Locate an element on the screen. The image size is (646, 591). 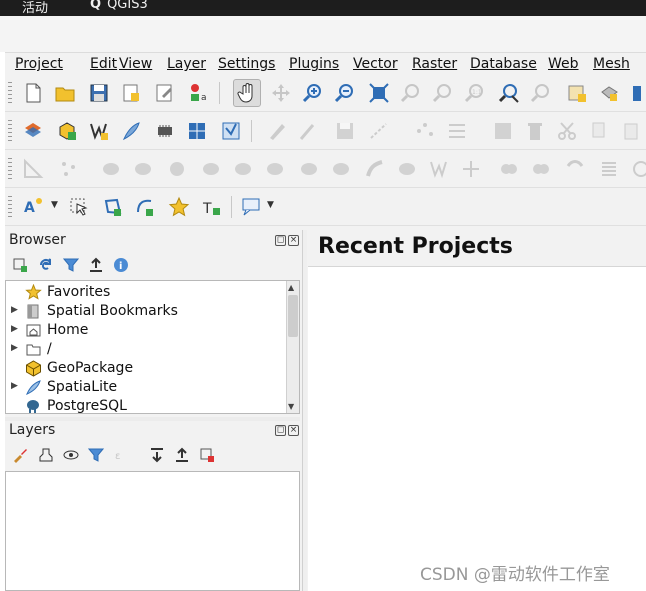
split-parts-icon is located at coordinates (471, 169).